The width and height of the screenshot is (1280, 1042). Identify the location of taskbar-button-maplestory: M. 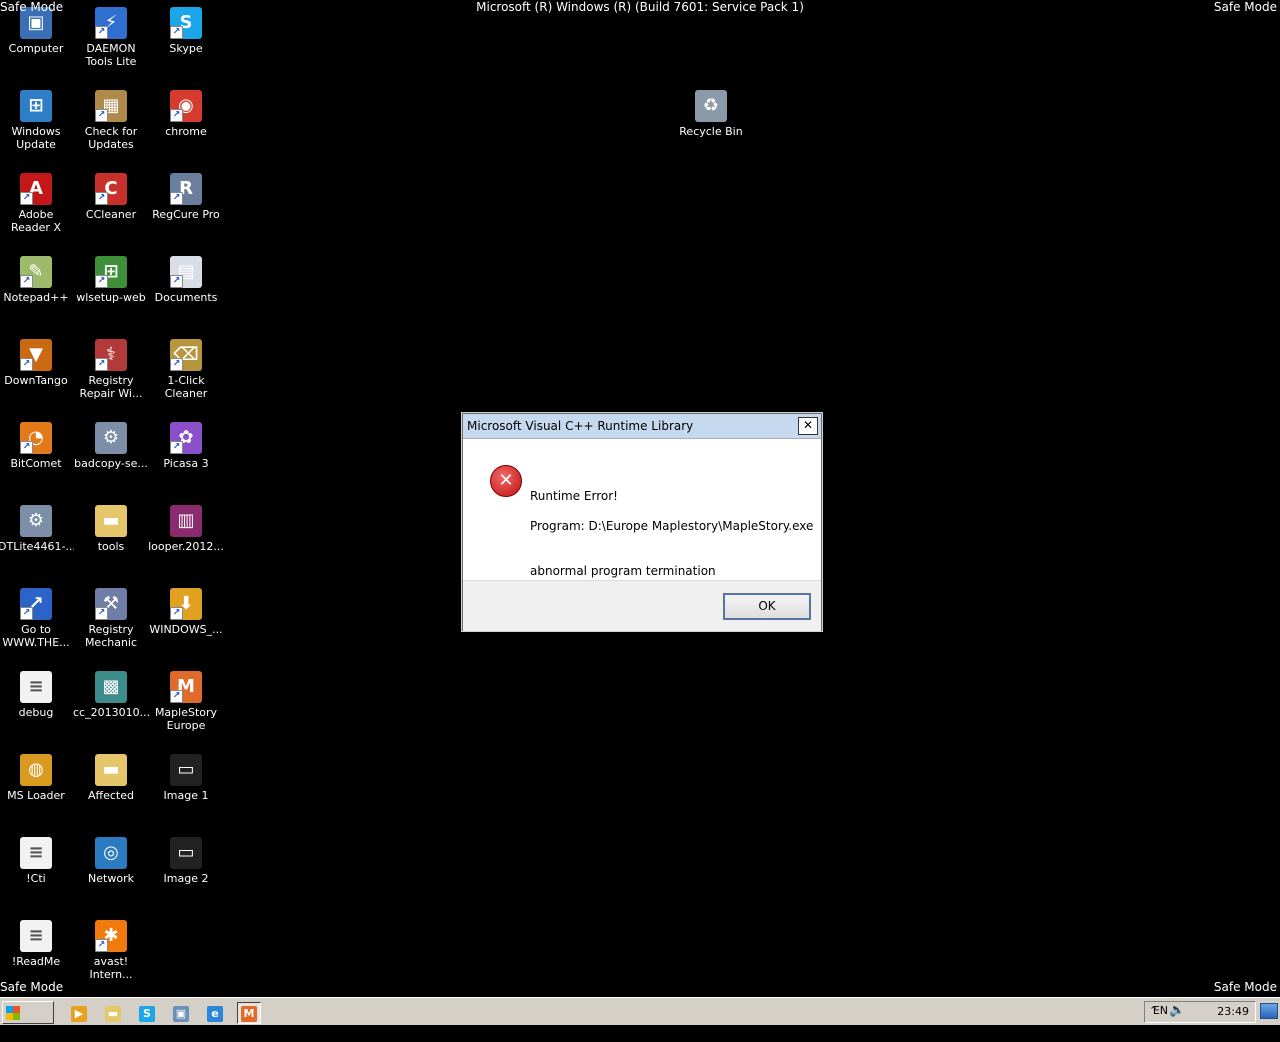
(249, 1013).